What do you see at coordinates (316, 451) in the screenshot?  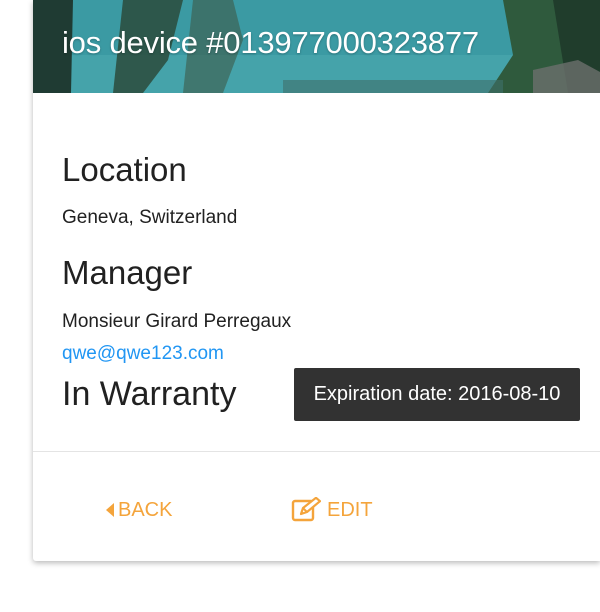 I see `card-actions-divider` at bounding box center [316, 451].